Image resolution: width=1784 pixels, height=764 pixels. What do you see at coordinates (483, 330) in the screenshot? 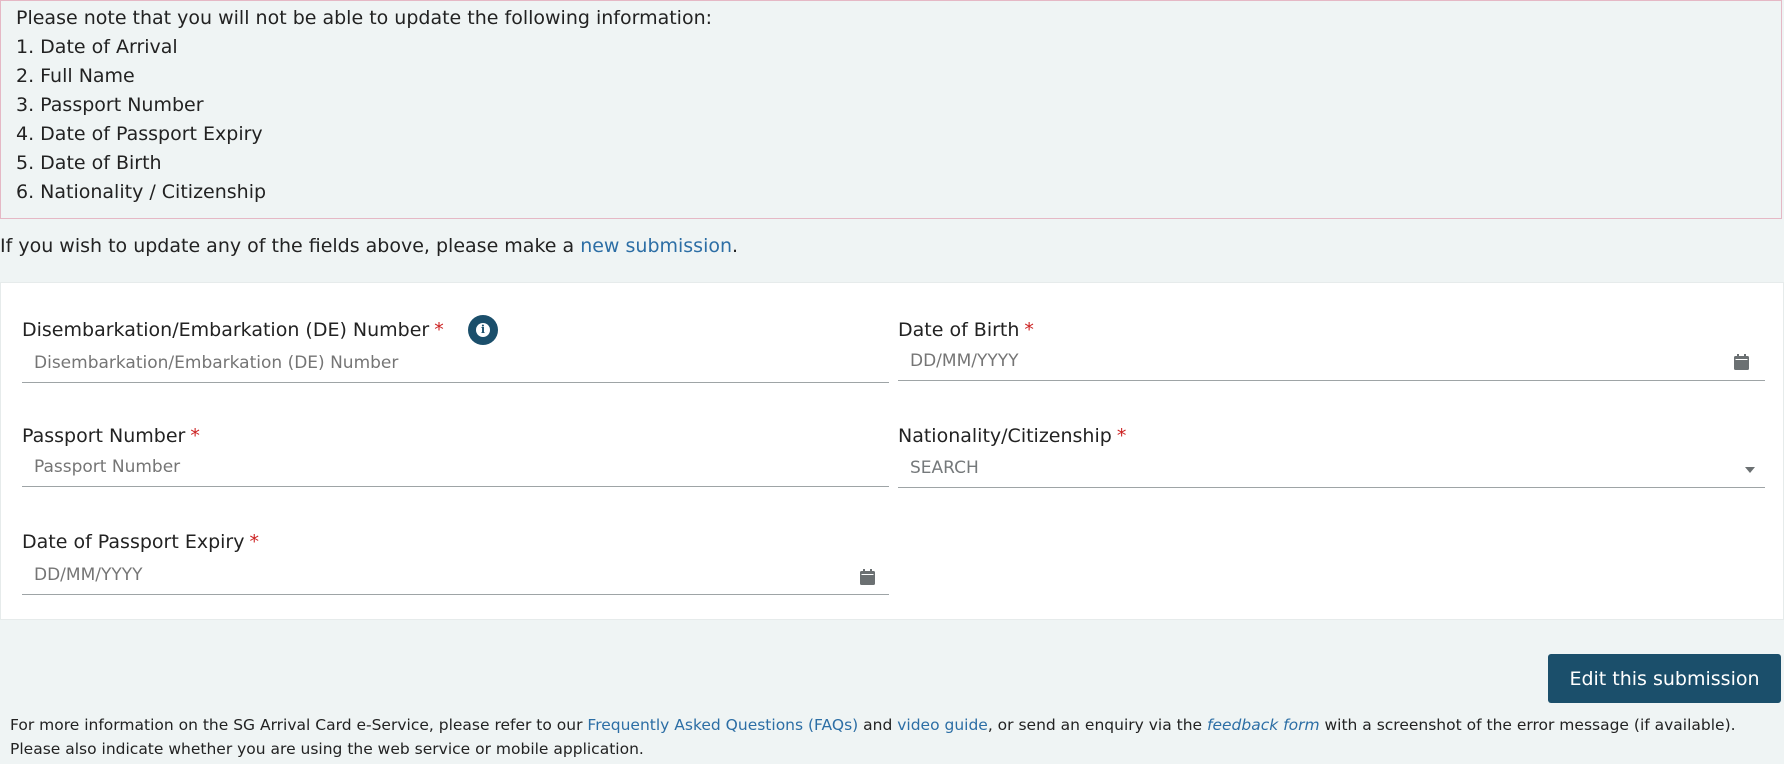
I see `info-icon: i` at bounding box center [483, 330].